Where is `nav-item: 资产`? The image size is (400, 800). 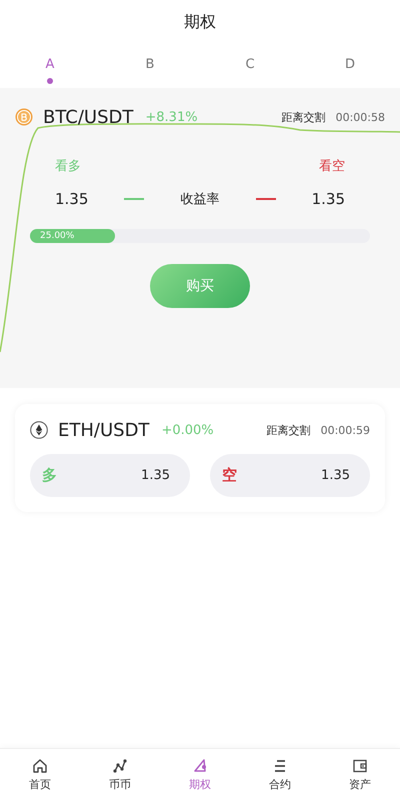 nav-item: 资产 is located at coordinates (360, 774).